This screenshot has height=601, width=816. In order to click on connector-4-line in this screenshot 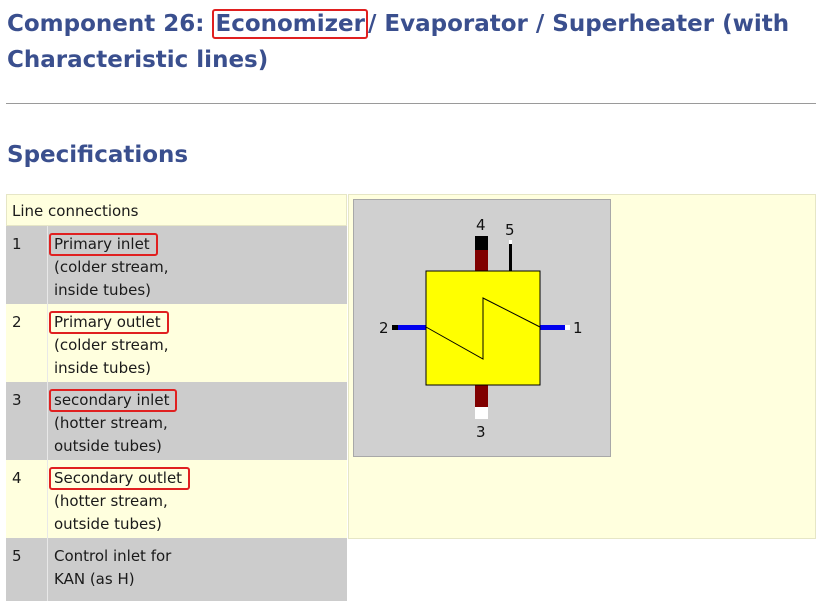, I will do `click(481, 260)`.